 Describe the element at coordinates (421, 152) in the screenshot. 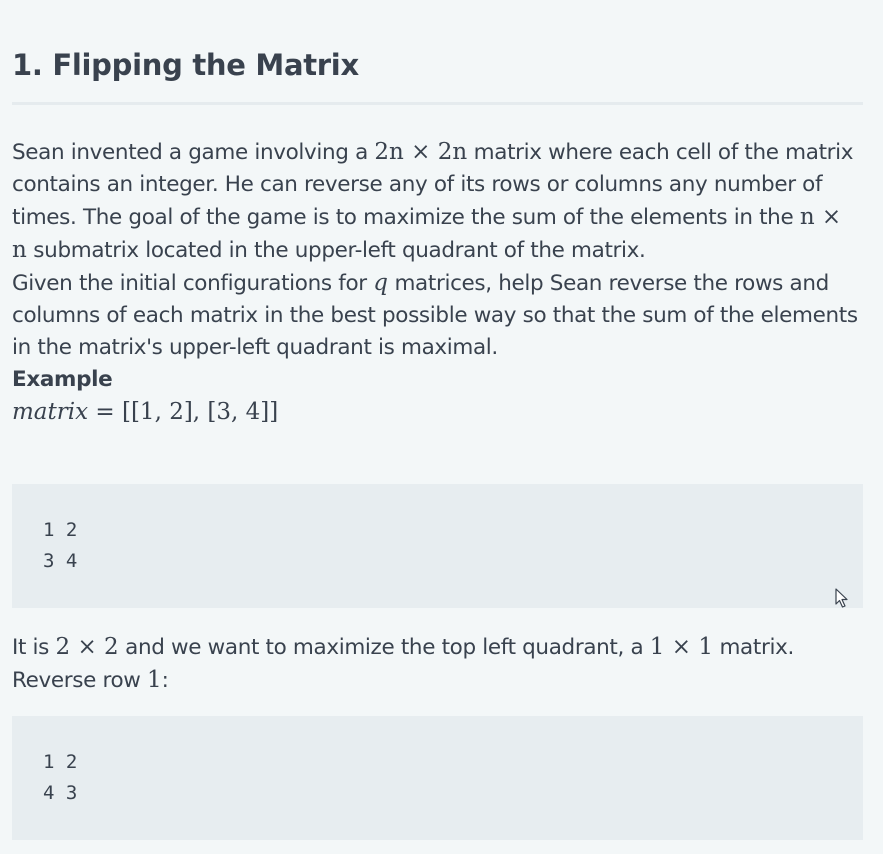

I see `math-2n-by-2n: 2n × 2n` at that location.